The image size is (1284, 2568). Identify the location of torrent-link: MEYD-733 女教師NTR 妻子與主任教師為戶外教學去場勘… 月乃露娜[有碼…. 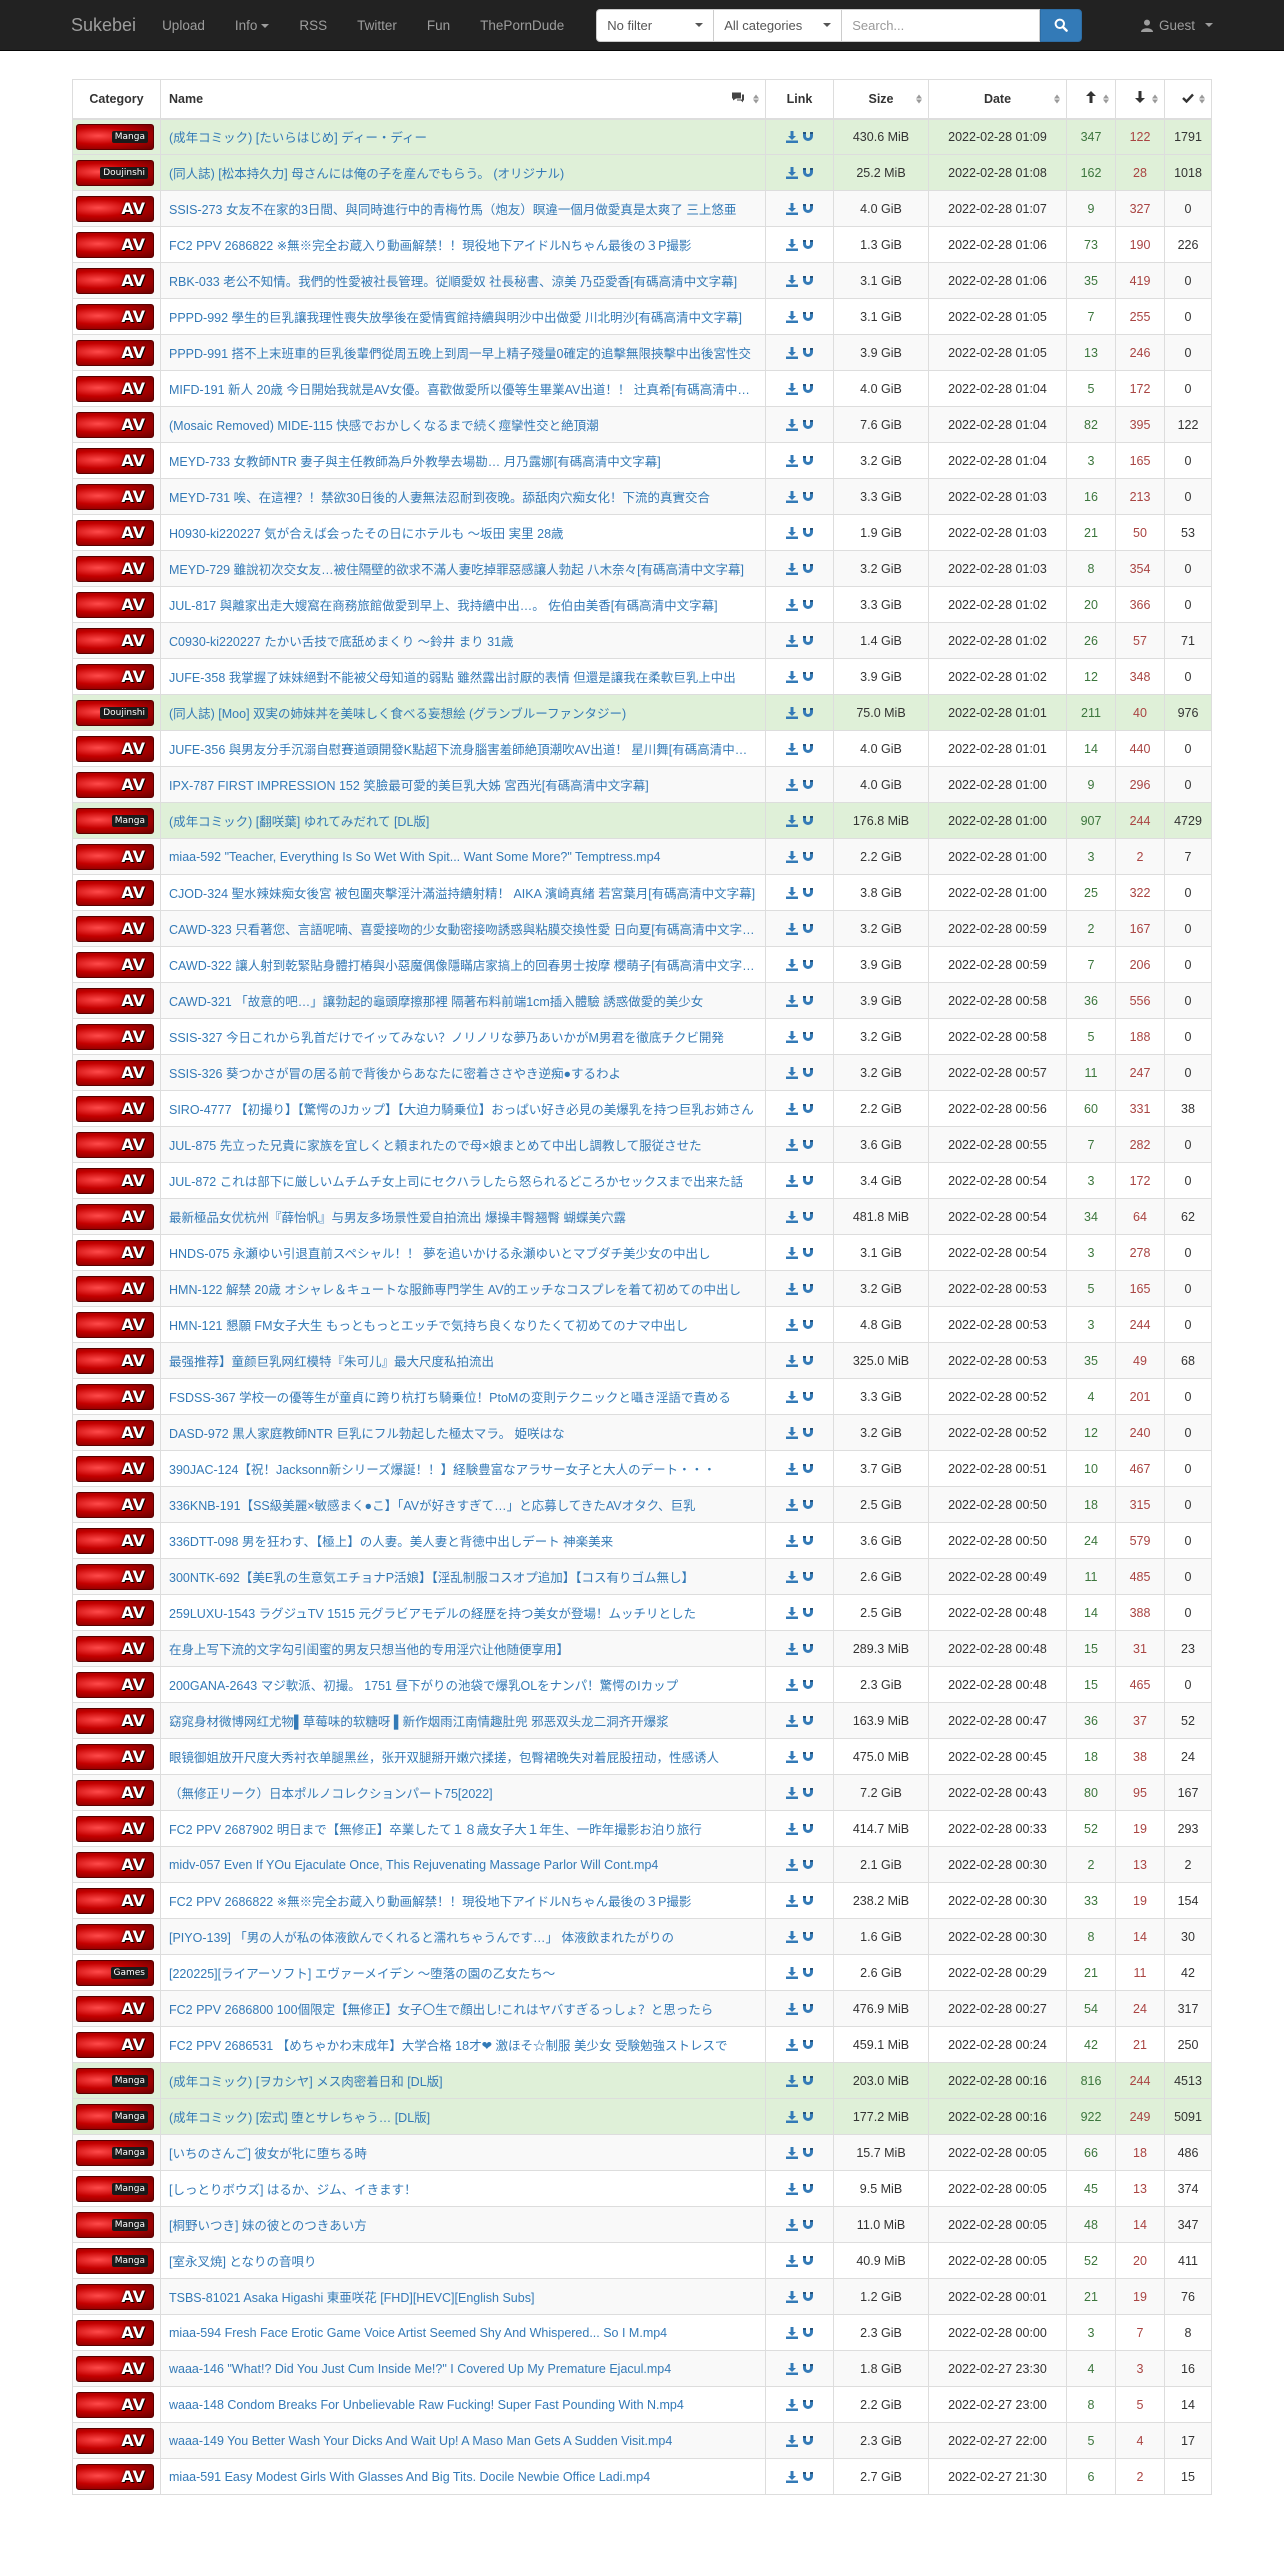
(463, 460).